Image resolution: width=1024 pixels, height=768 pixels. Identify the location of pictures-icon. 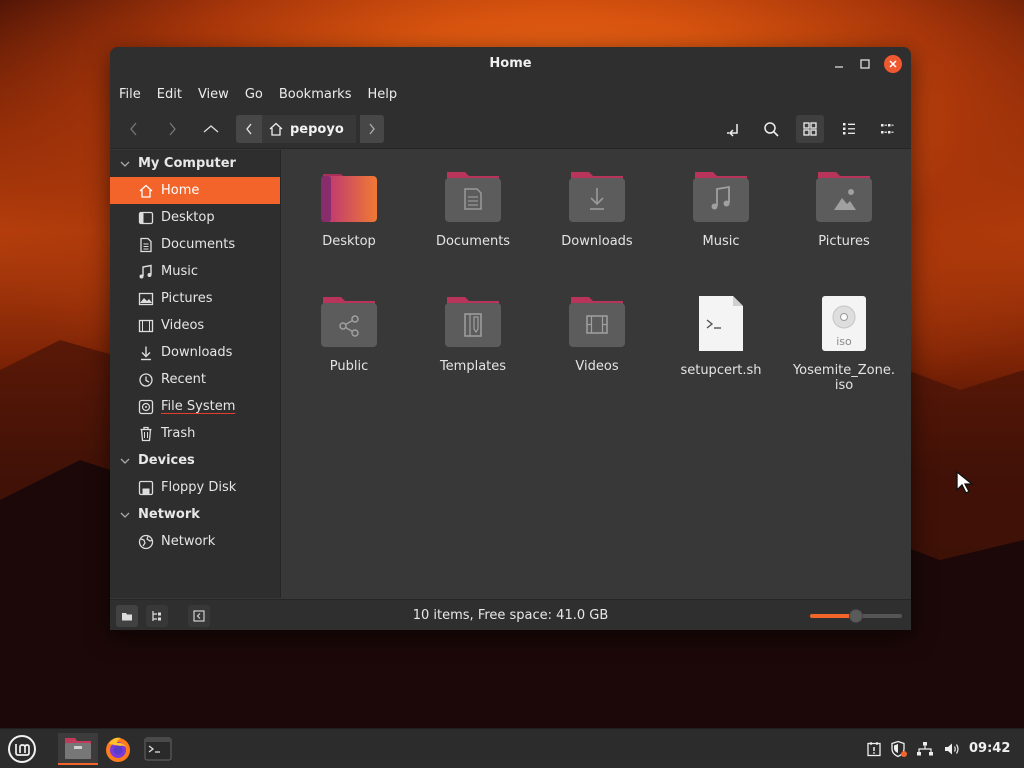
(146, 298).